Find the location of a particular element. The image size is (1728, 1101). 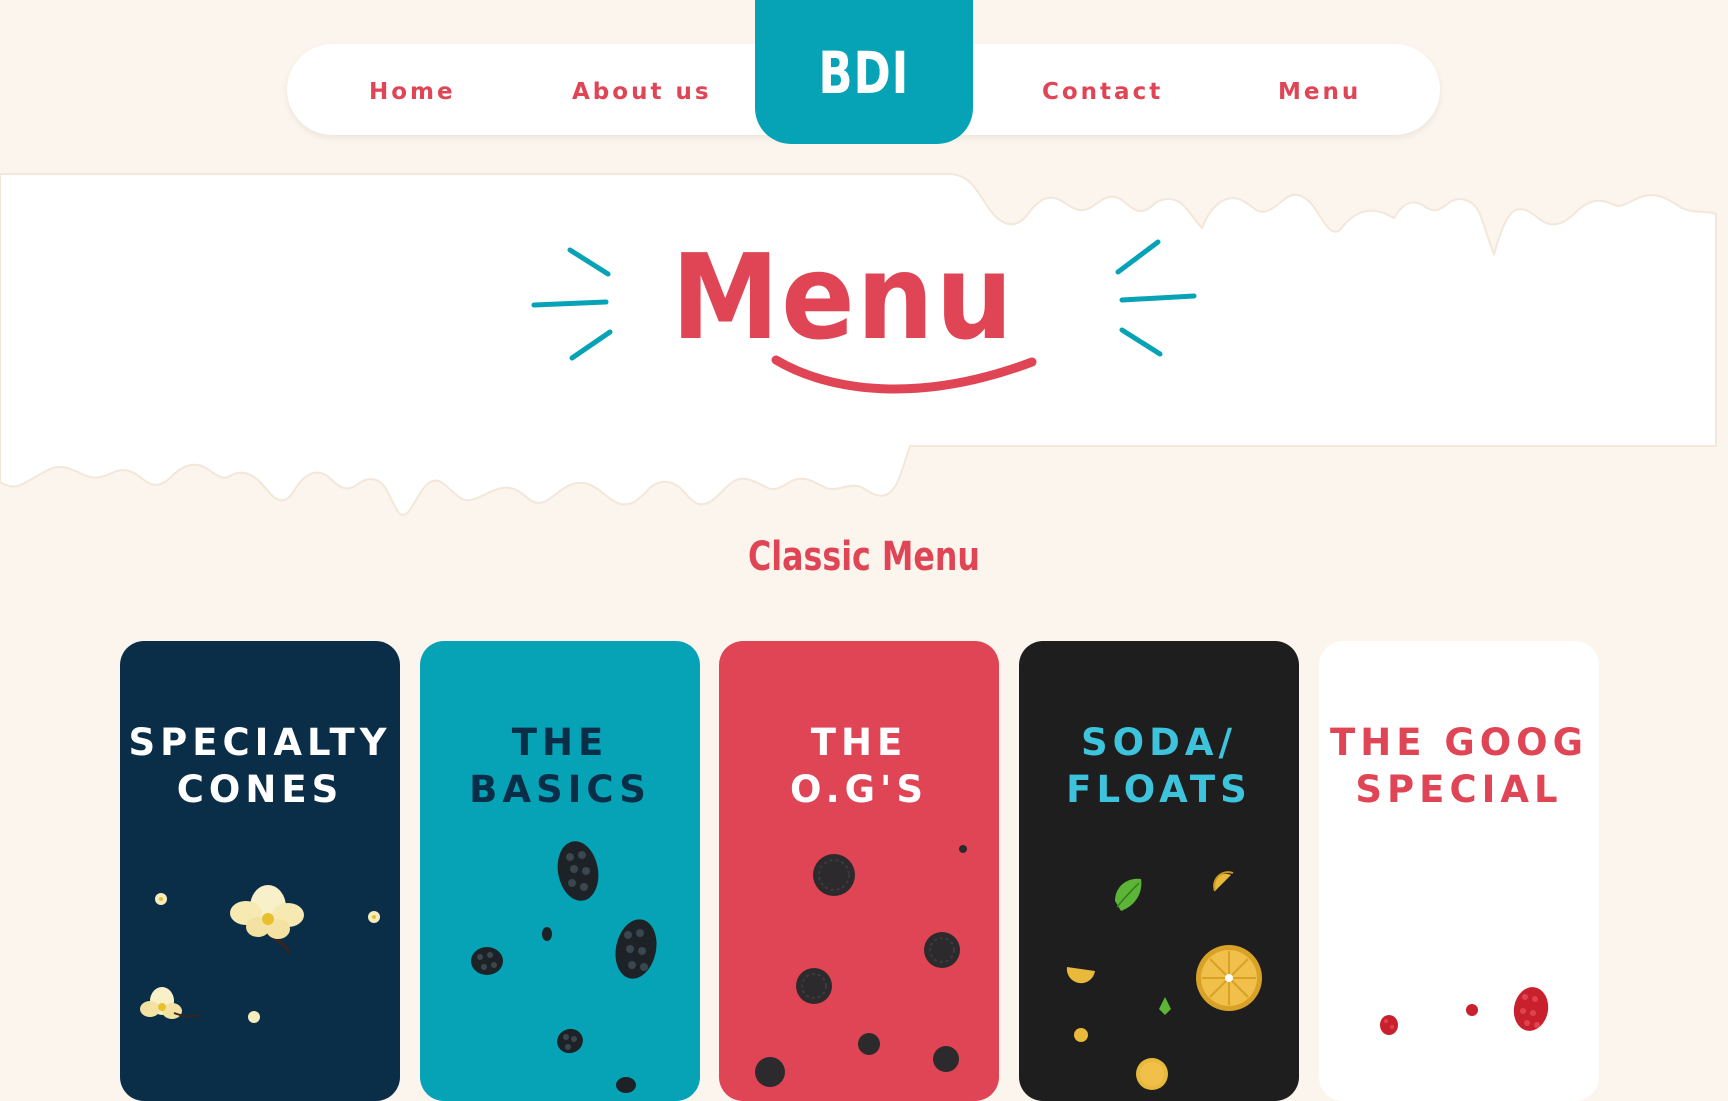

blackberry-icons is located at coordinates (564, 967).